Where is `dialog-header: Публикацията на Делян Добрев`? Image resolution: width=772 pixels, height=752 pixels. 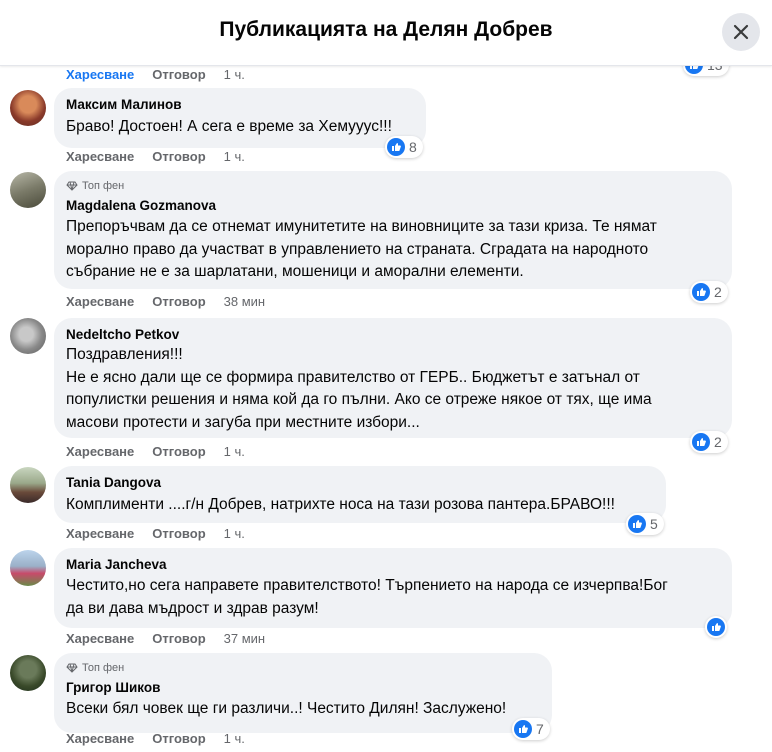
dialog-header: Публикацията на Делян Добрев is located at coordinates (386, 33).